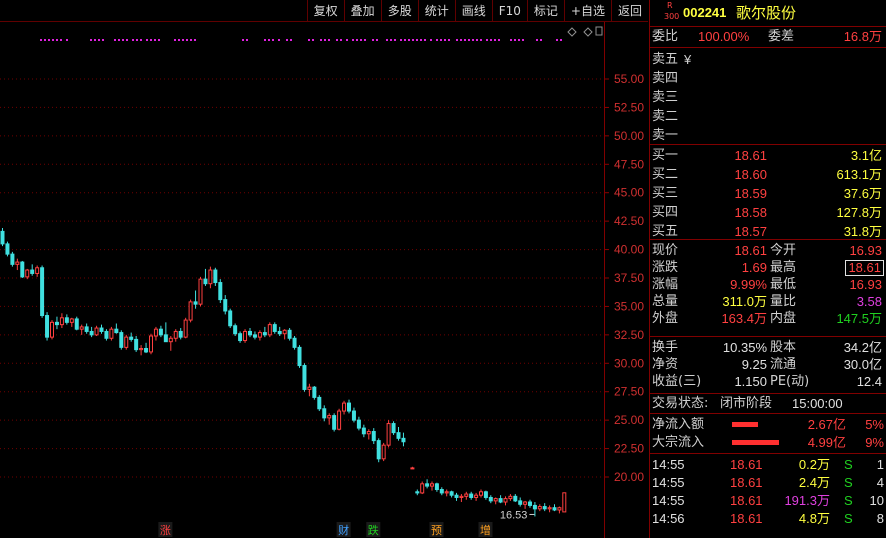 The image size is (886, 538). Describe the element at coordinates (768, 97) in the screenshot. I see `sell-level-row: 卖三` at that location.